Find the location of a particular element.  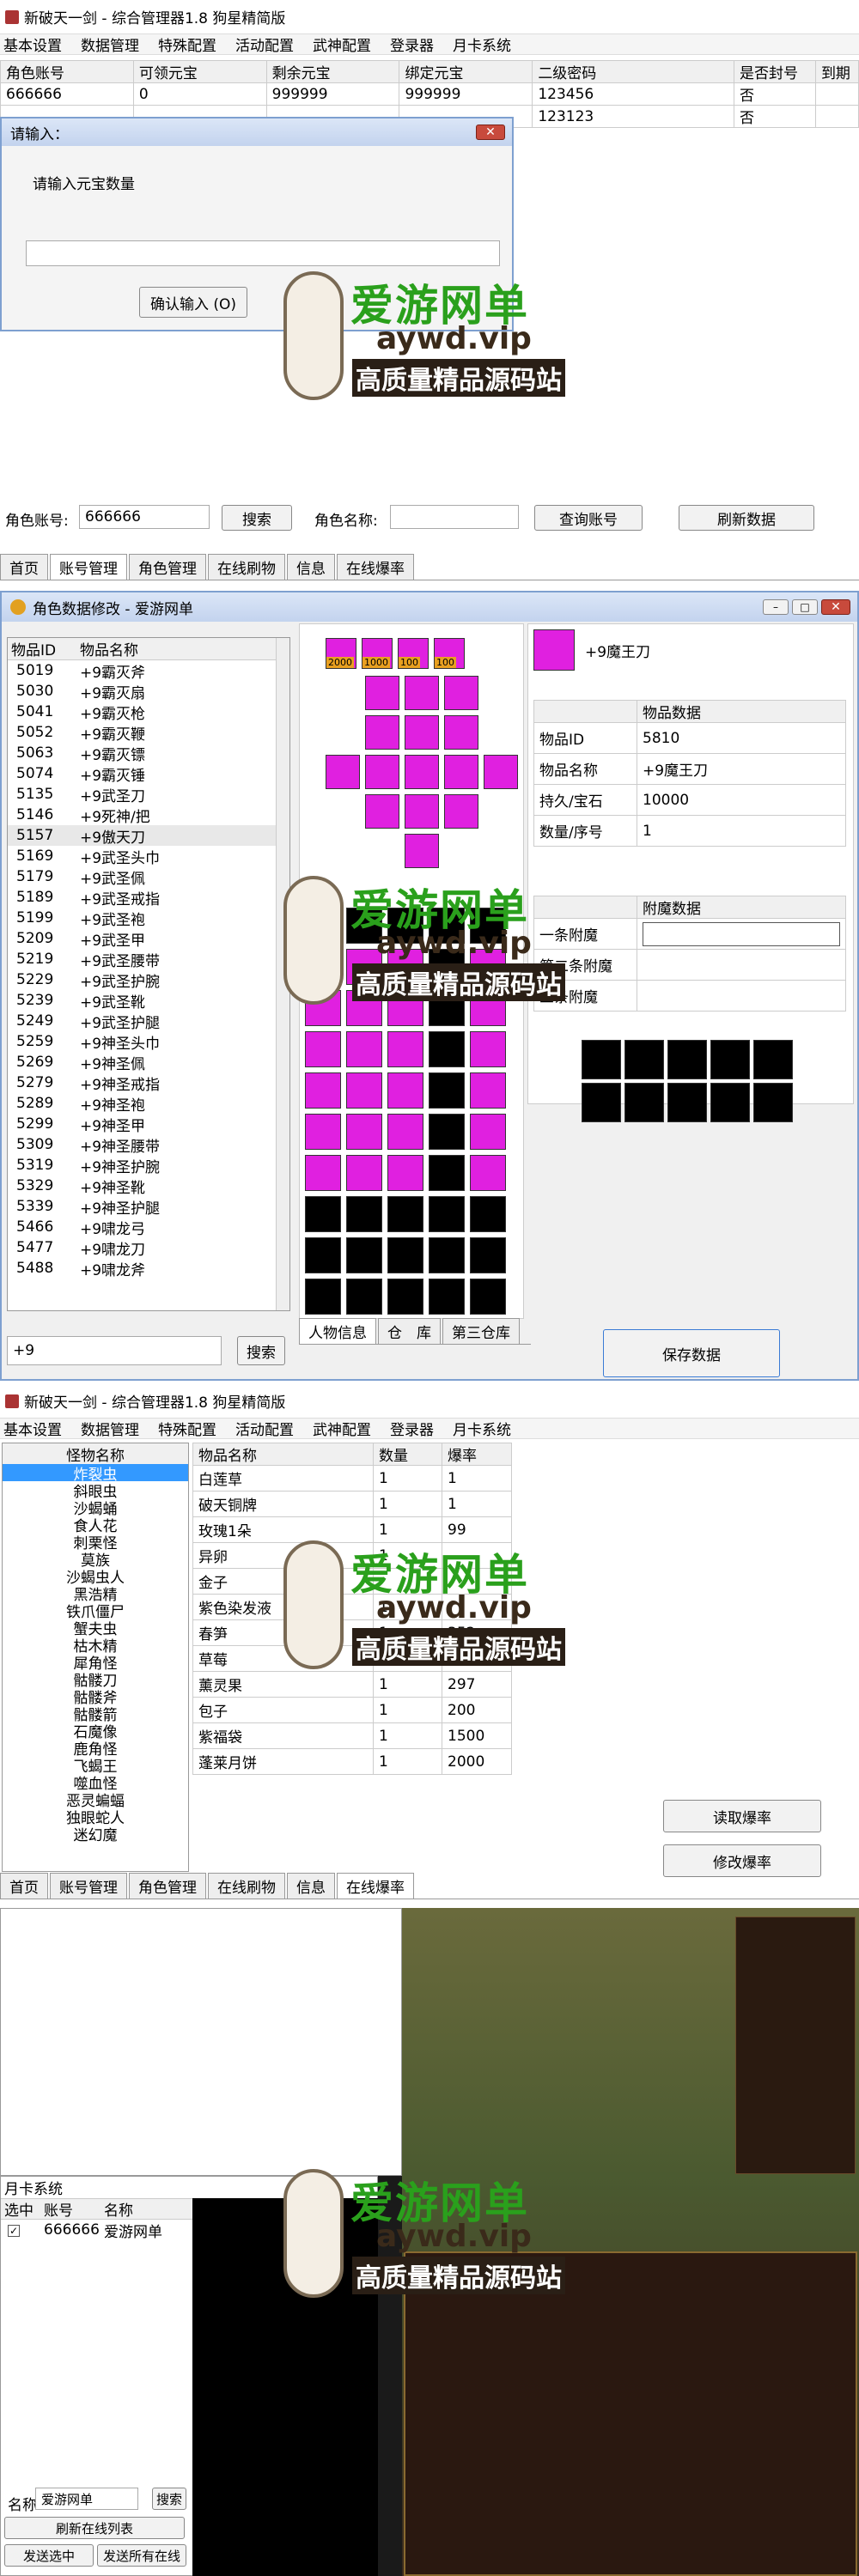

list-item: 5239 +9武圣靴 is located at coordinates (149, 1001).